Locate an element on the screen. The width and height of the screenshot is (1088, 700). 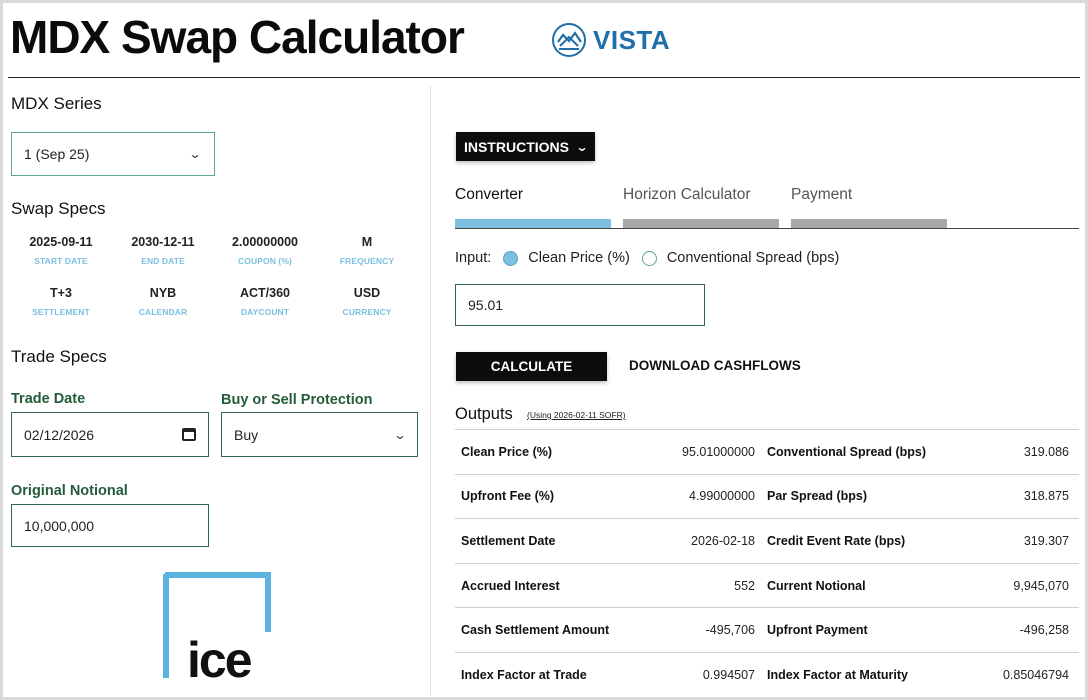
tab-payment: Payment is located at coordinates (821, 195).